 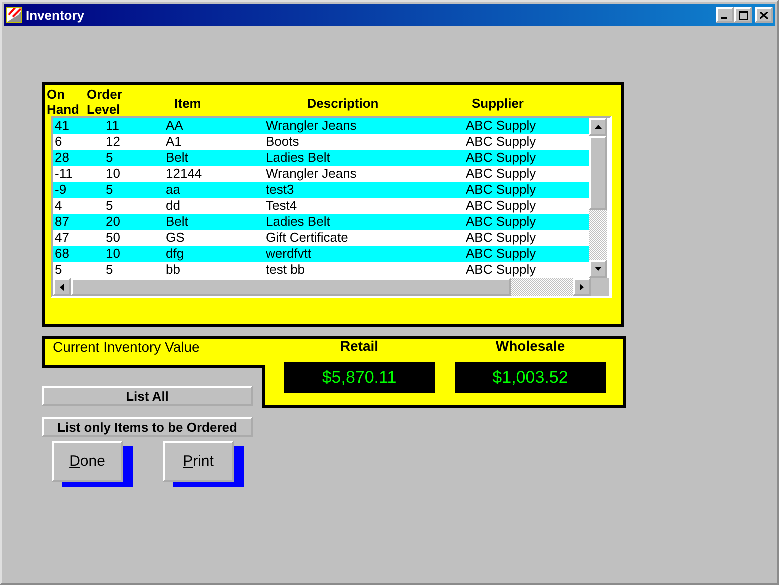 I want to click on table-cell: bb, so click(x=173, y=270).